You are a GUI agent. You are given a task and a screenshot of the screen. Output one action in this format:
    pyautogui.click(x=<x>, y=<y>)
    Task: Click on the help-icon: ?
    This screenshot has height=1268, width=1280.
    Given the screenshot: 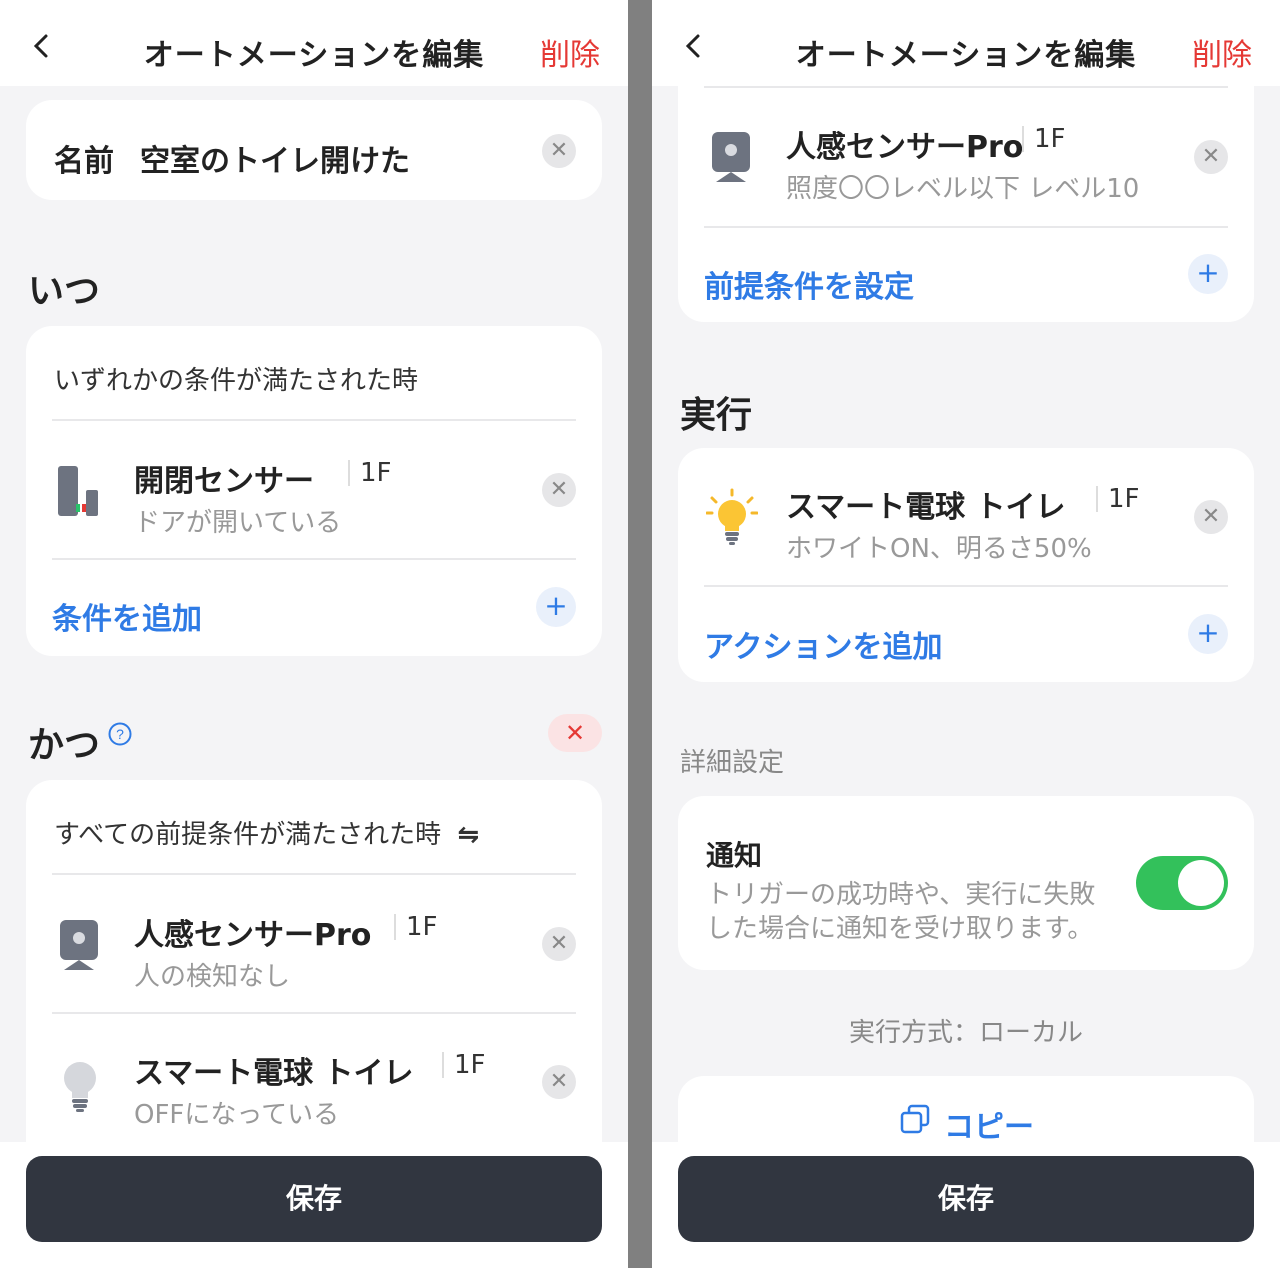 What is the action you would take?
    pyautogui.click(x=120, y=734)
    